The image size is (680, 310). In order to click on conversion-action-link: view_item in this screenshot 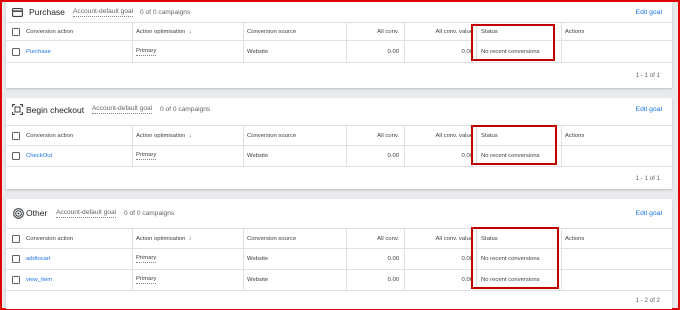, I will do `click(39, 280)`.